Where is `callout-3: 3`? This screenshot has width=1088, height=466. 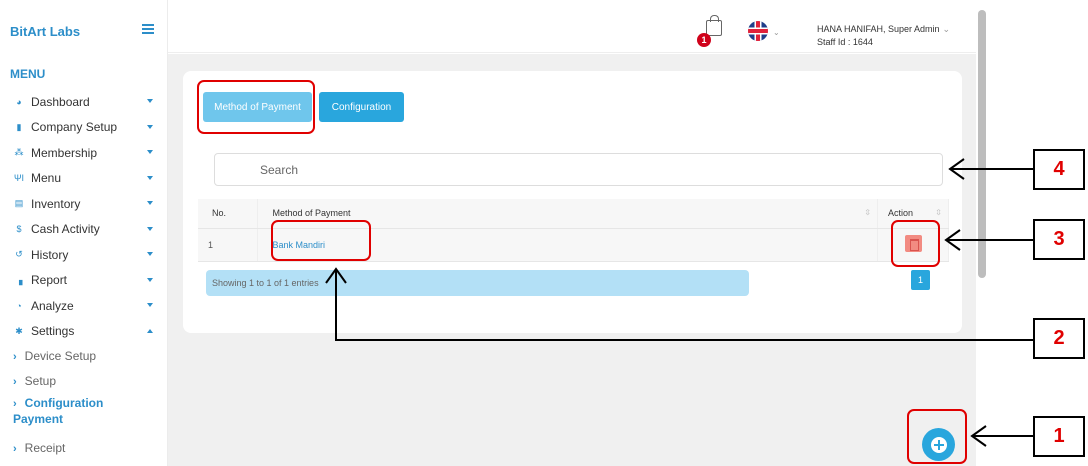 callout-3: 3 is located at coordinates (1059, 239).